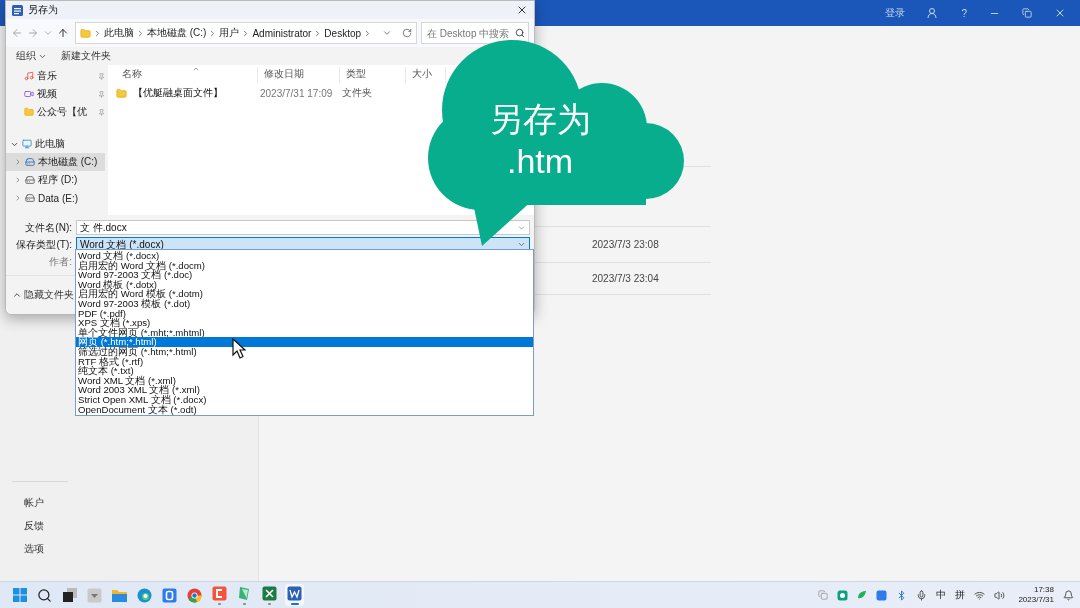 This screenshot has height=608, width=1080. I want to click on file-type-option: 网页 (*.htm;*.html), so click(304, 342).